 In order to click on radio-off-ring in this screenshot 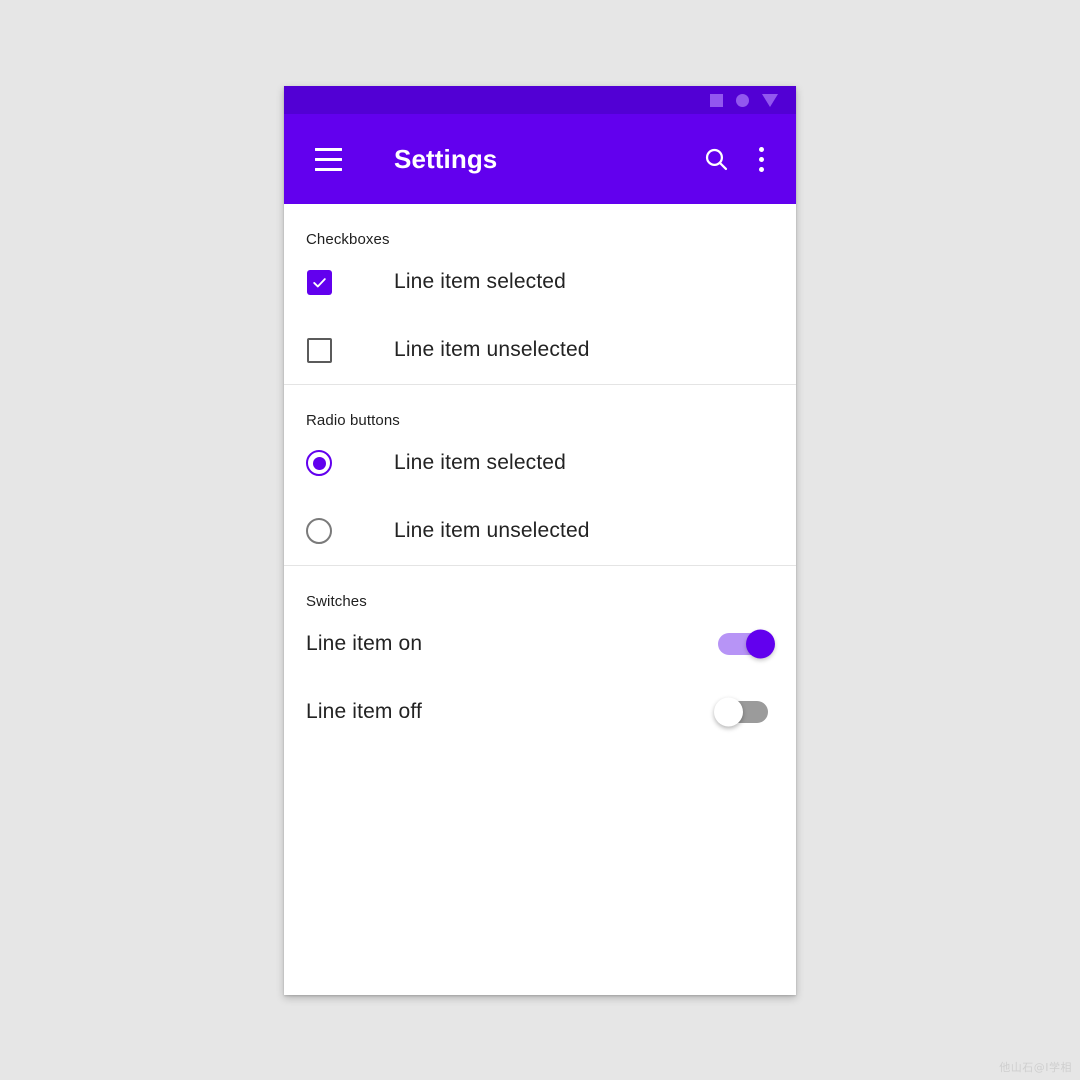, I will do `click(319, 531)`.